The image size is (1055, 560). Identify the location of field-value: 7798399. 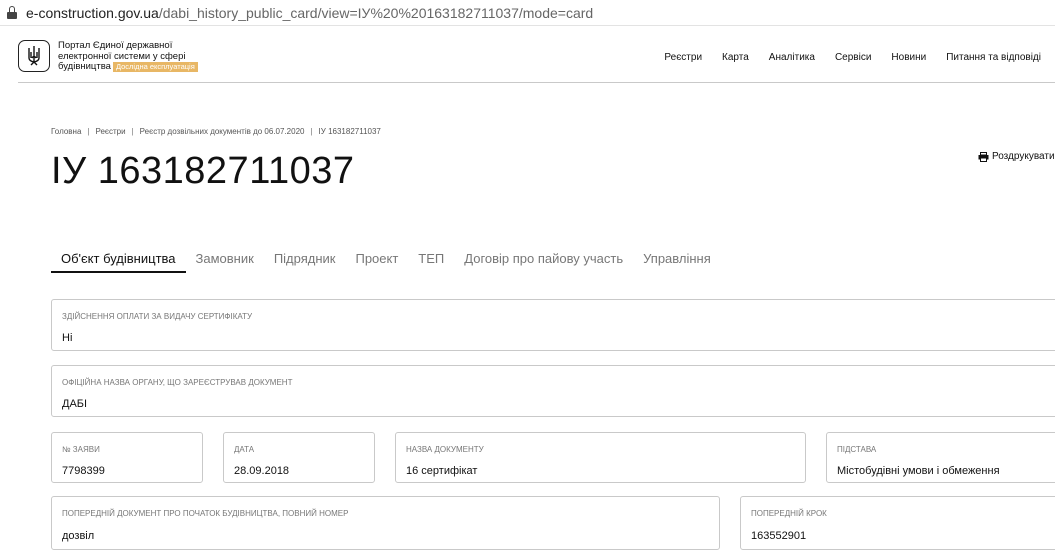
(83, 471).